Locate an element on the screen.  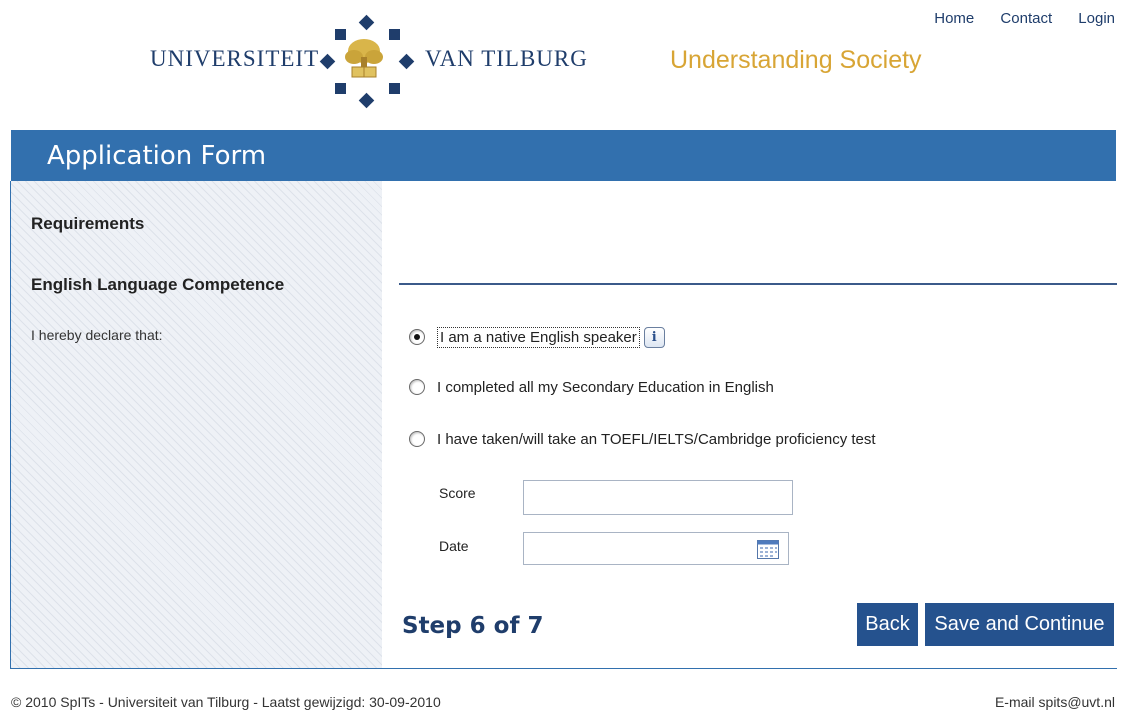
back-button: Back is located at coordinates (887, 624).